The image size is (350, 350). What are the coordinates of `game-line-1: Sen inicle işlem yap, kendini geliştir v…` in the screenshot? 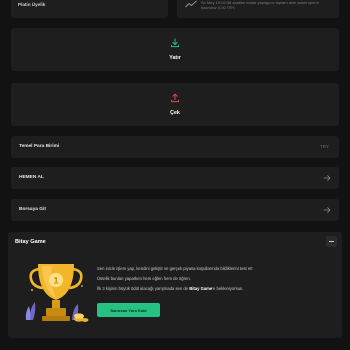 It's located at (175, 268).